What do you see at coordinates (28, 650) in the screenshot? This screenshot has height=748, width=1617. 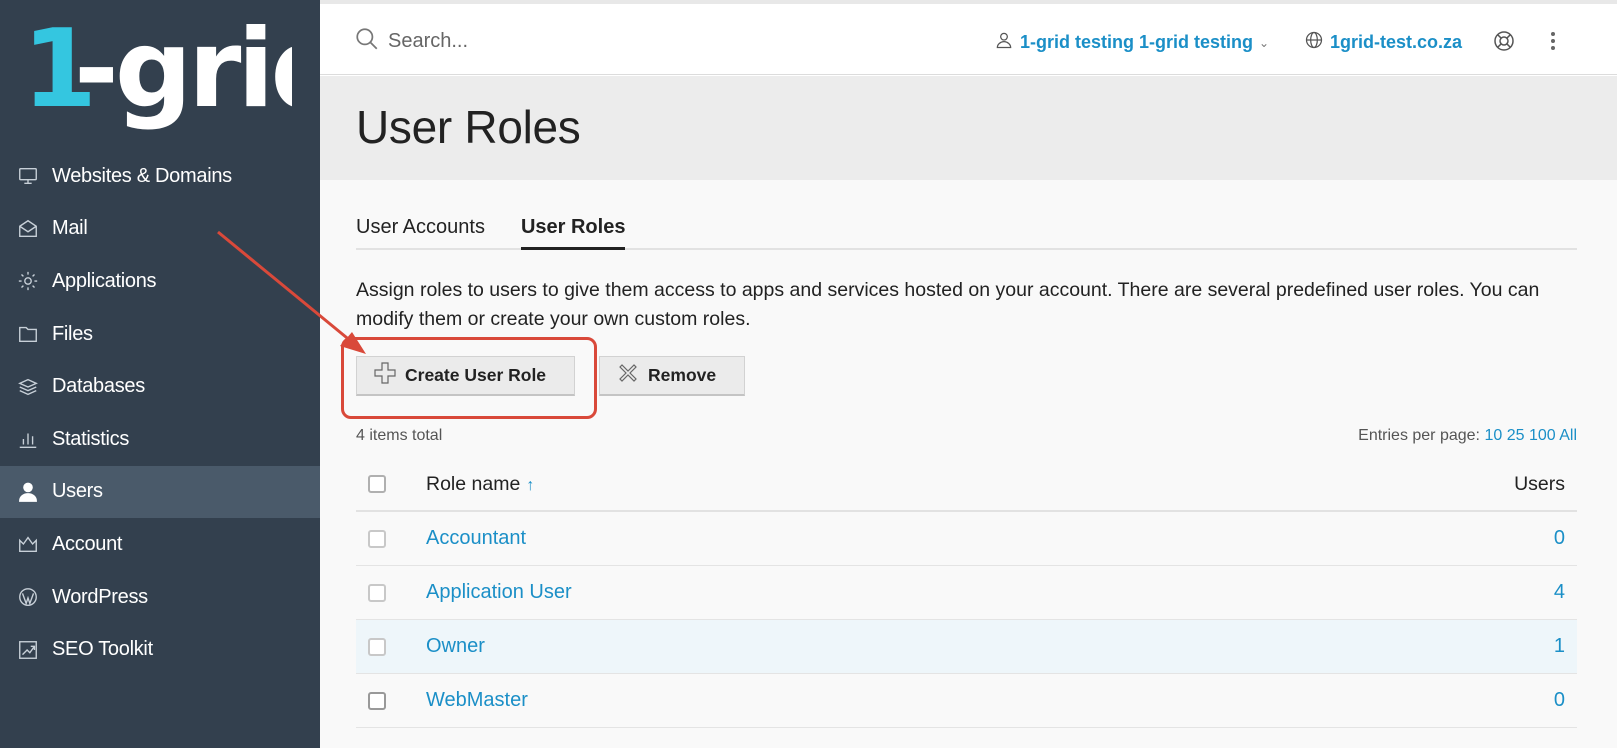 I see `seo-chart-icon` at bounding box center [28, 650].